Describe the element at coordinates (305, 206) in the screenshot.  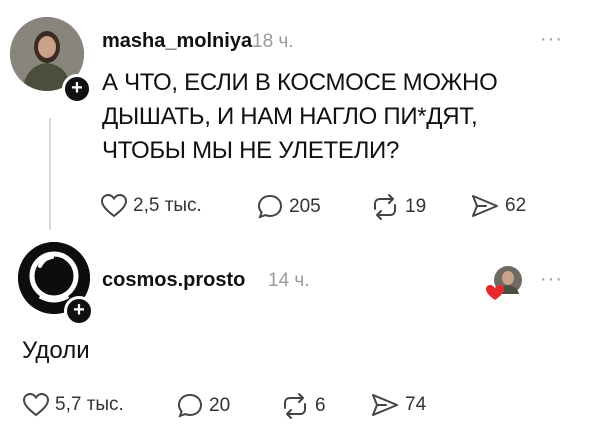
I see `comment-count: 205` at that location.